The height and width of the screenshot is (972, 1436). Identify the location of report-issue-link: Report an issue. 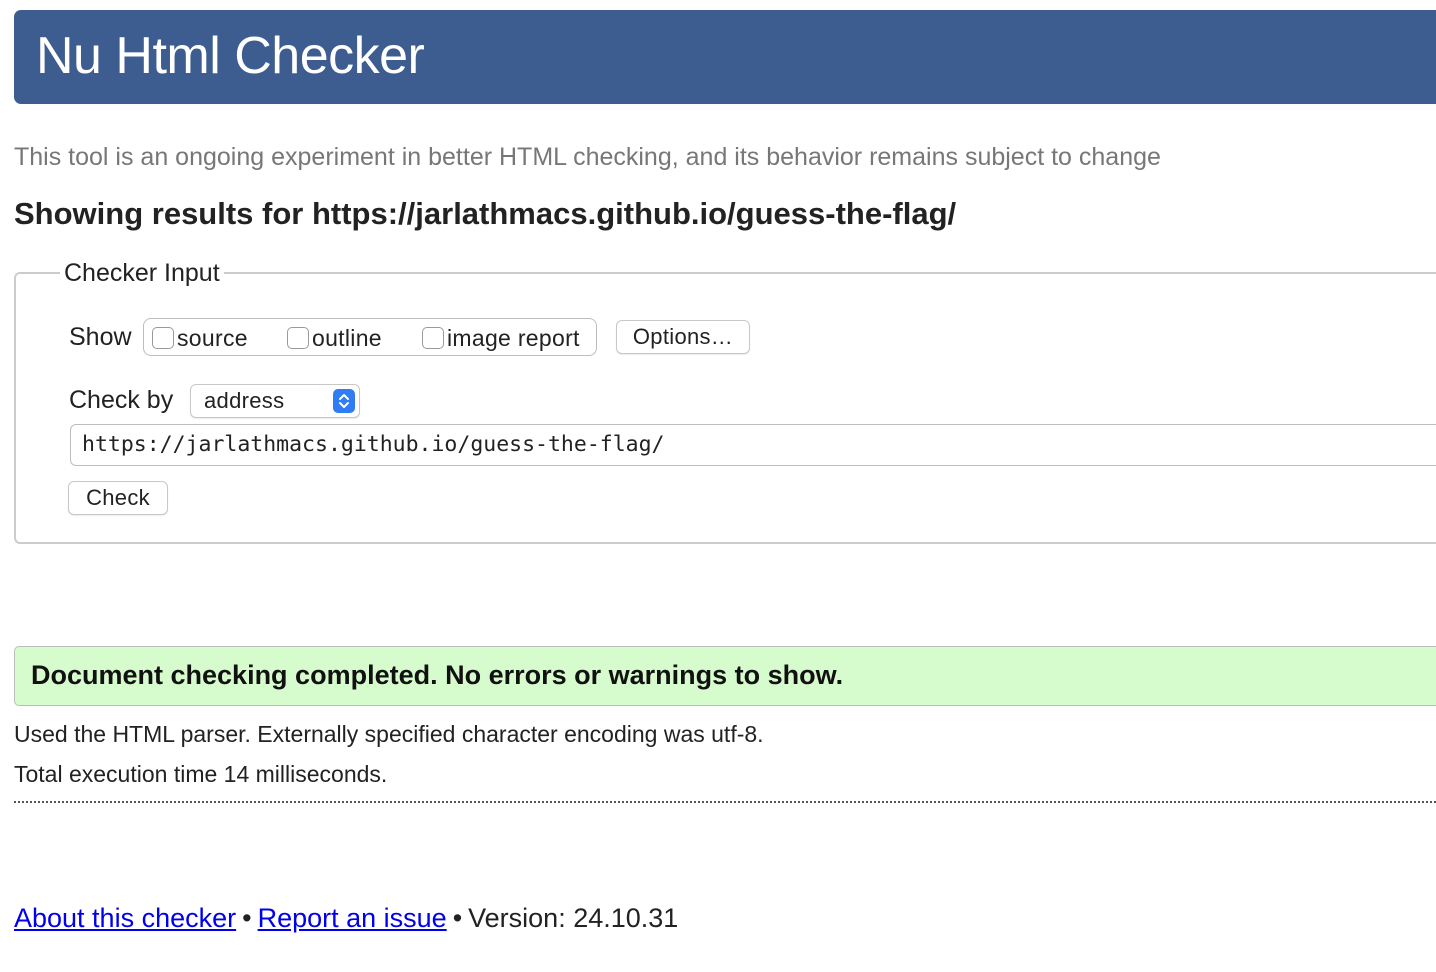
(352, 918).